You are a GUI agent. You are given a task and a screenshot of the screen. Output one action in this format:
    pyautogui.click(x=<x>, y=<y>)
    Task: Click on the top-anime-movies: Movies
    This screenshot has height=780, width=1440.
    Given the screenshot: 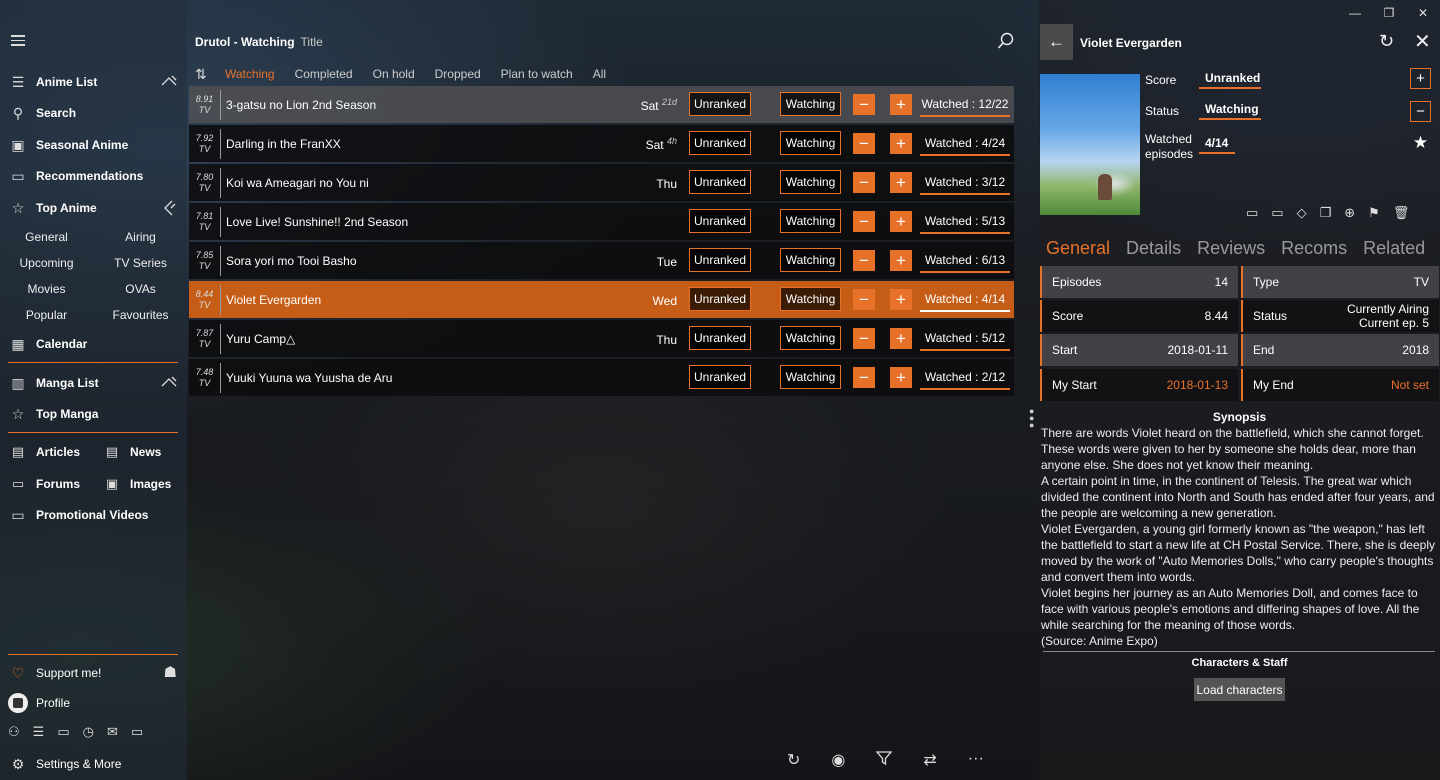 What is the action you would take?
    pyautogui.click(x=46, y=289)
    